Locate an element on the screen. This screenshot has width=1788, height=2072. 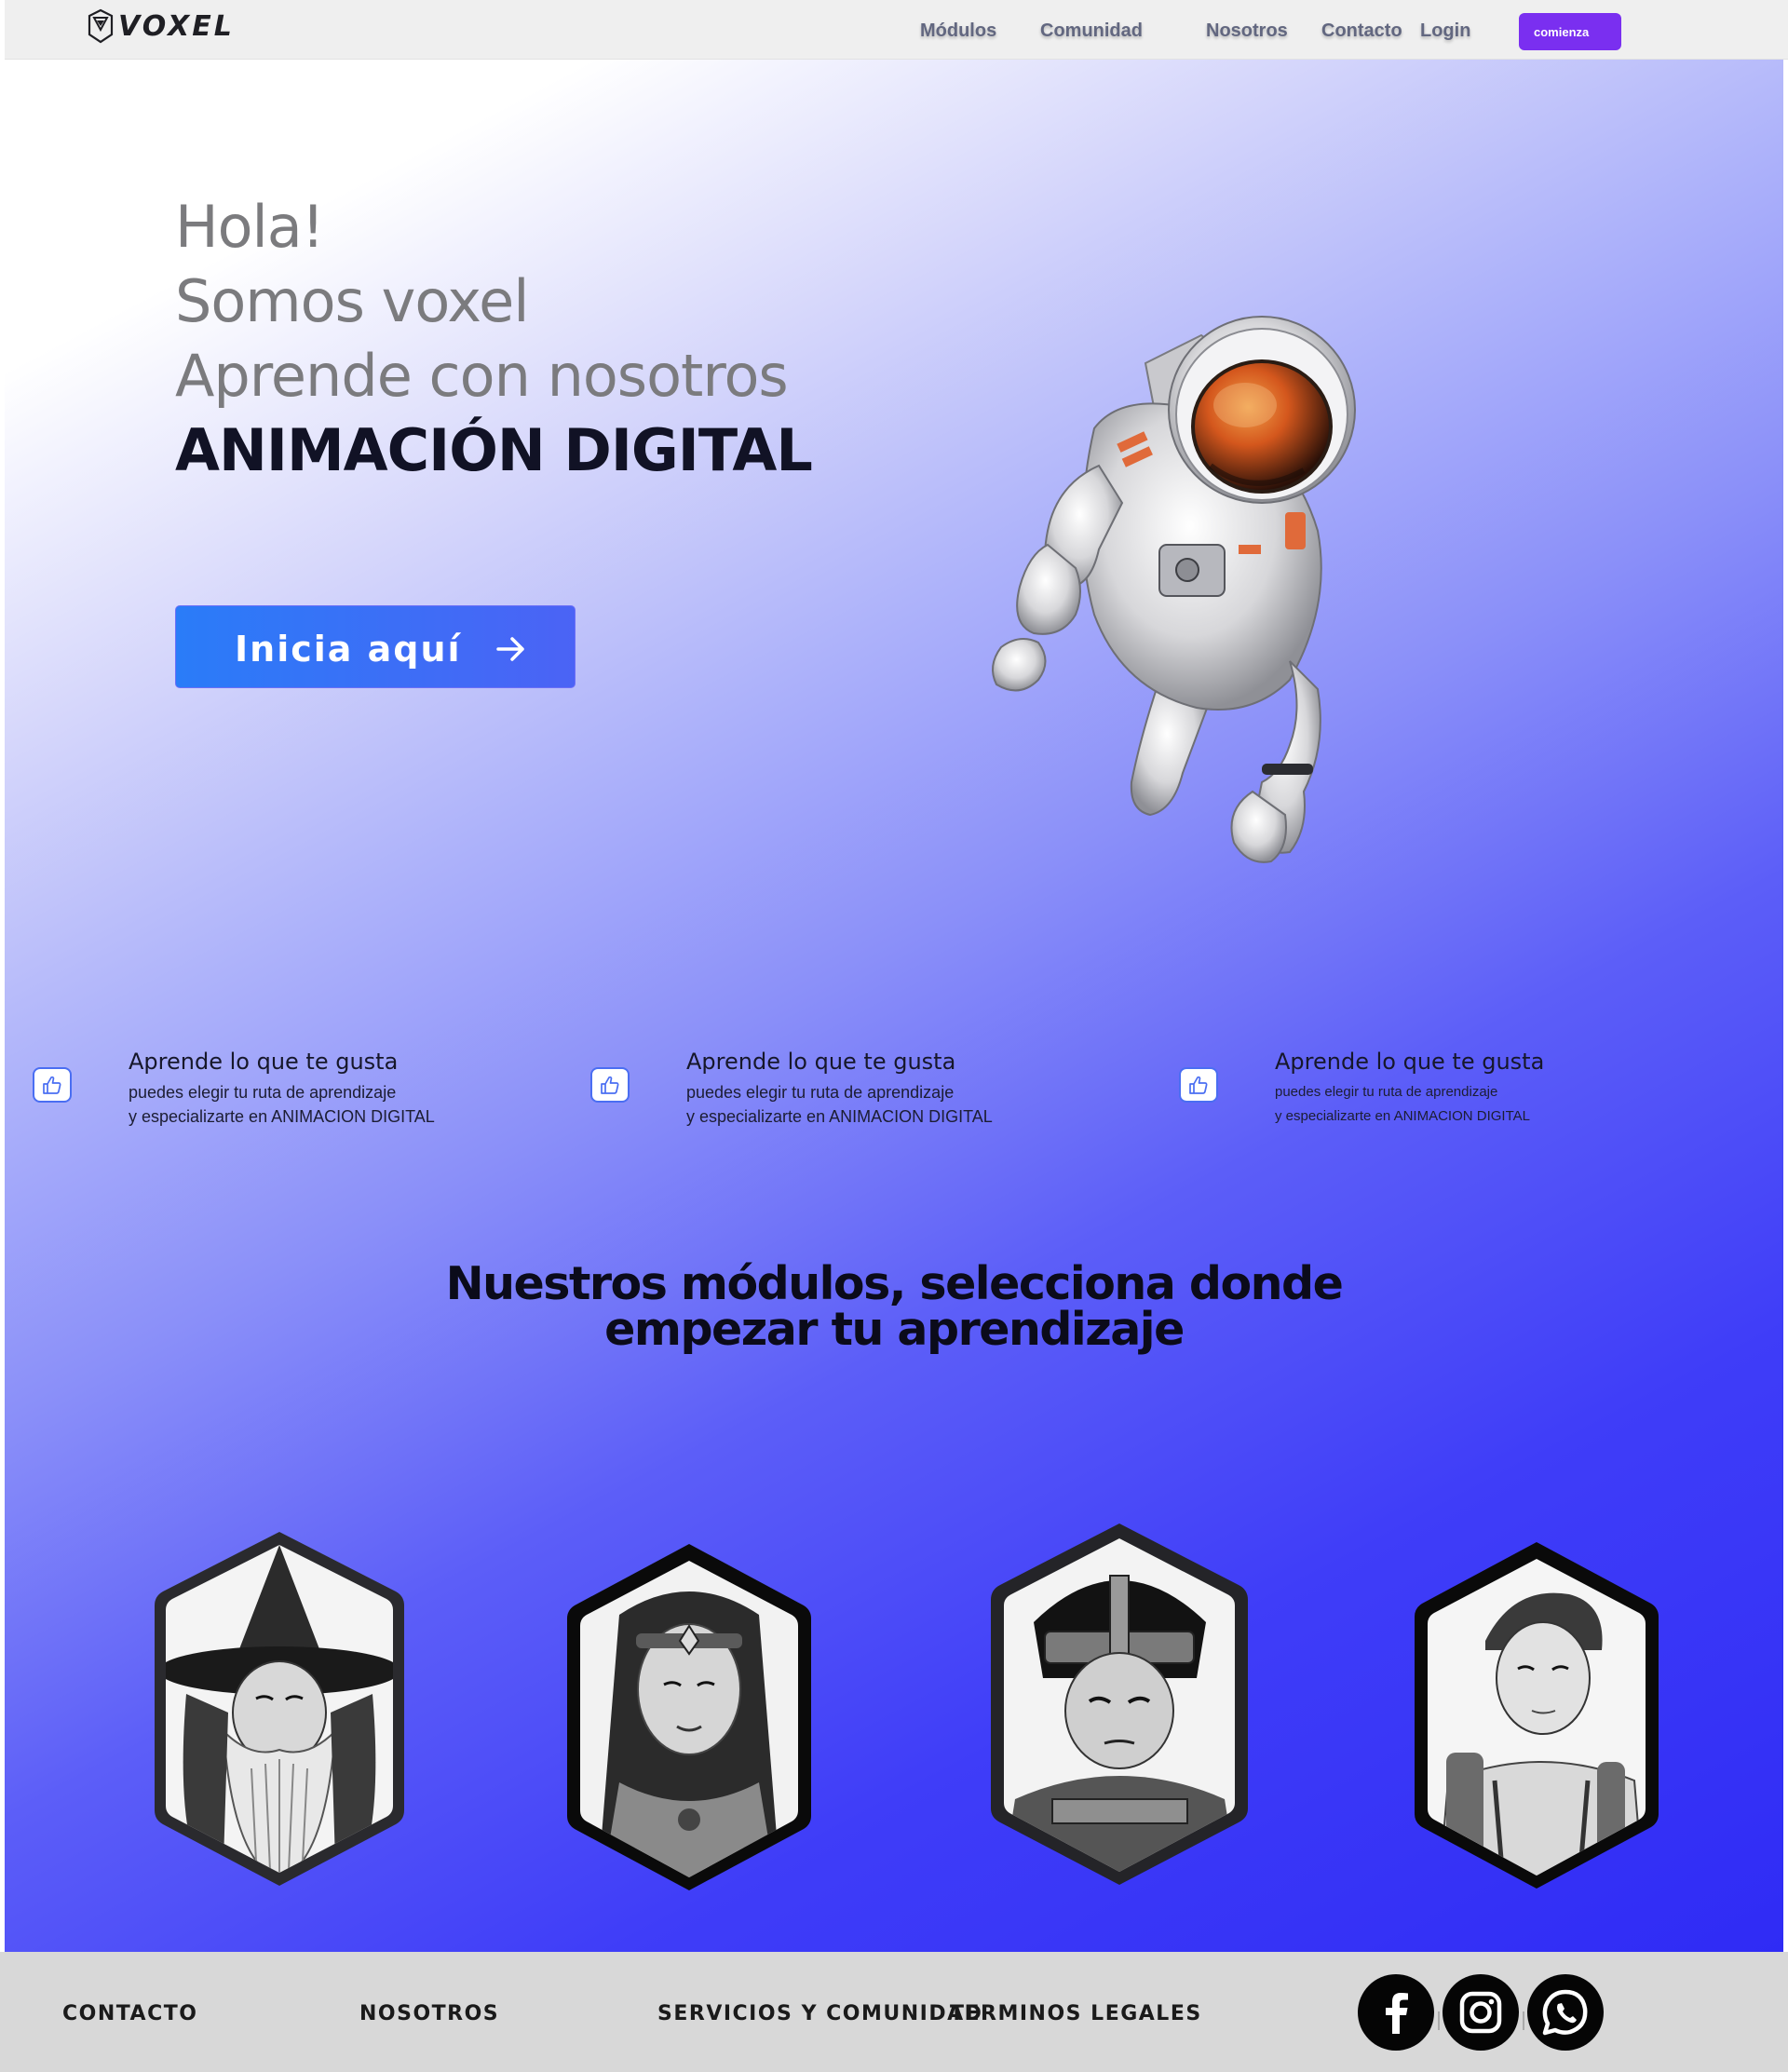
footer-link-nosotros: NOSOTROS is located at coordinates (429, 2013).